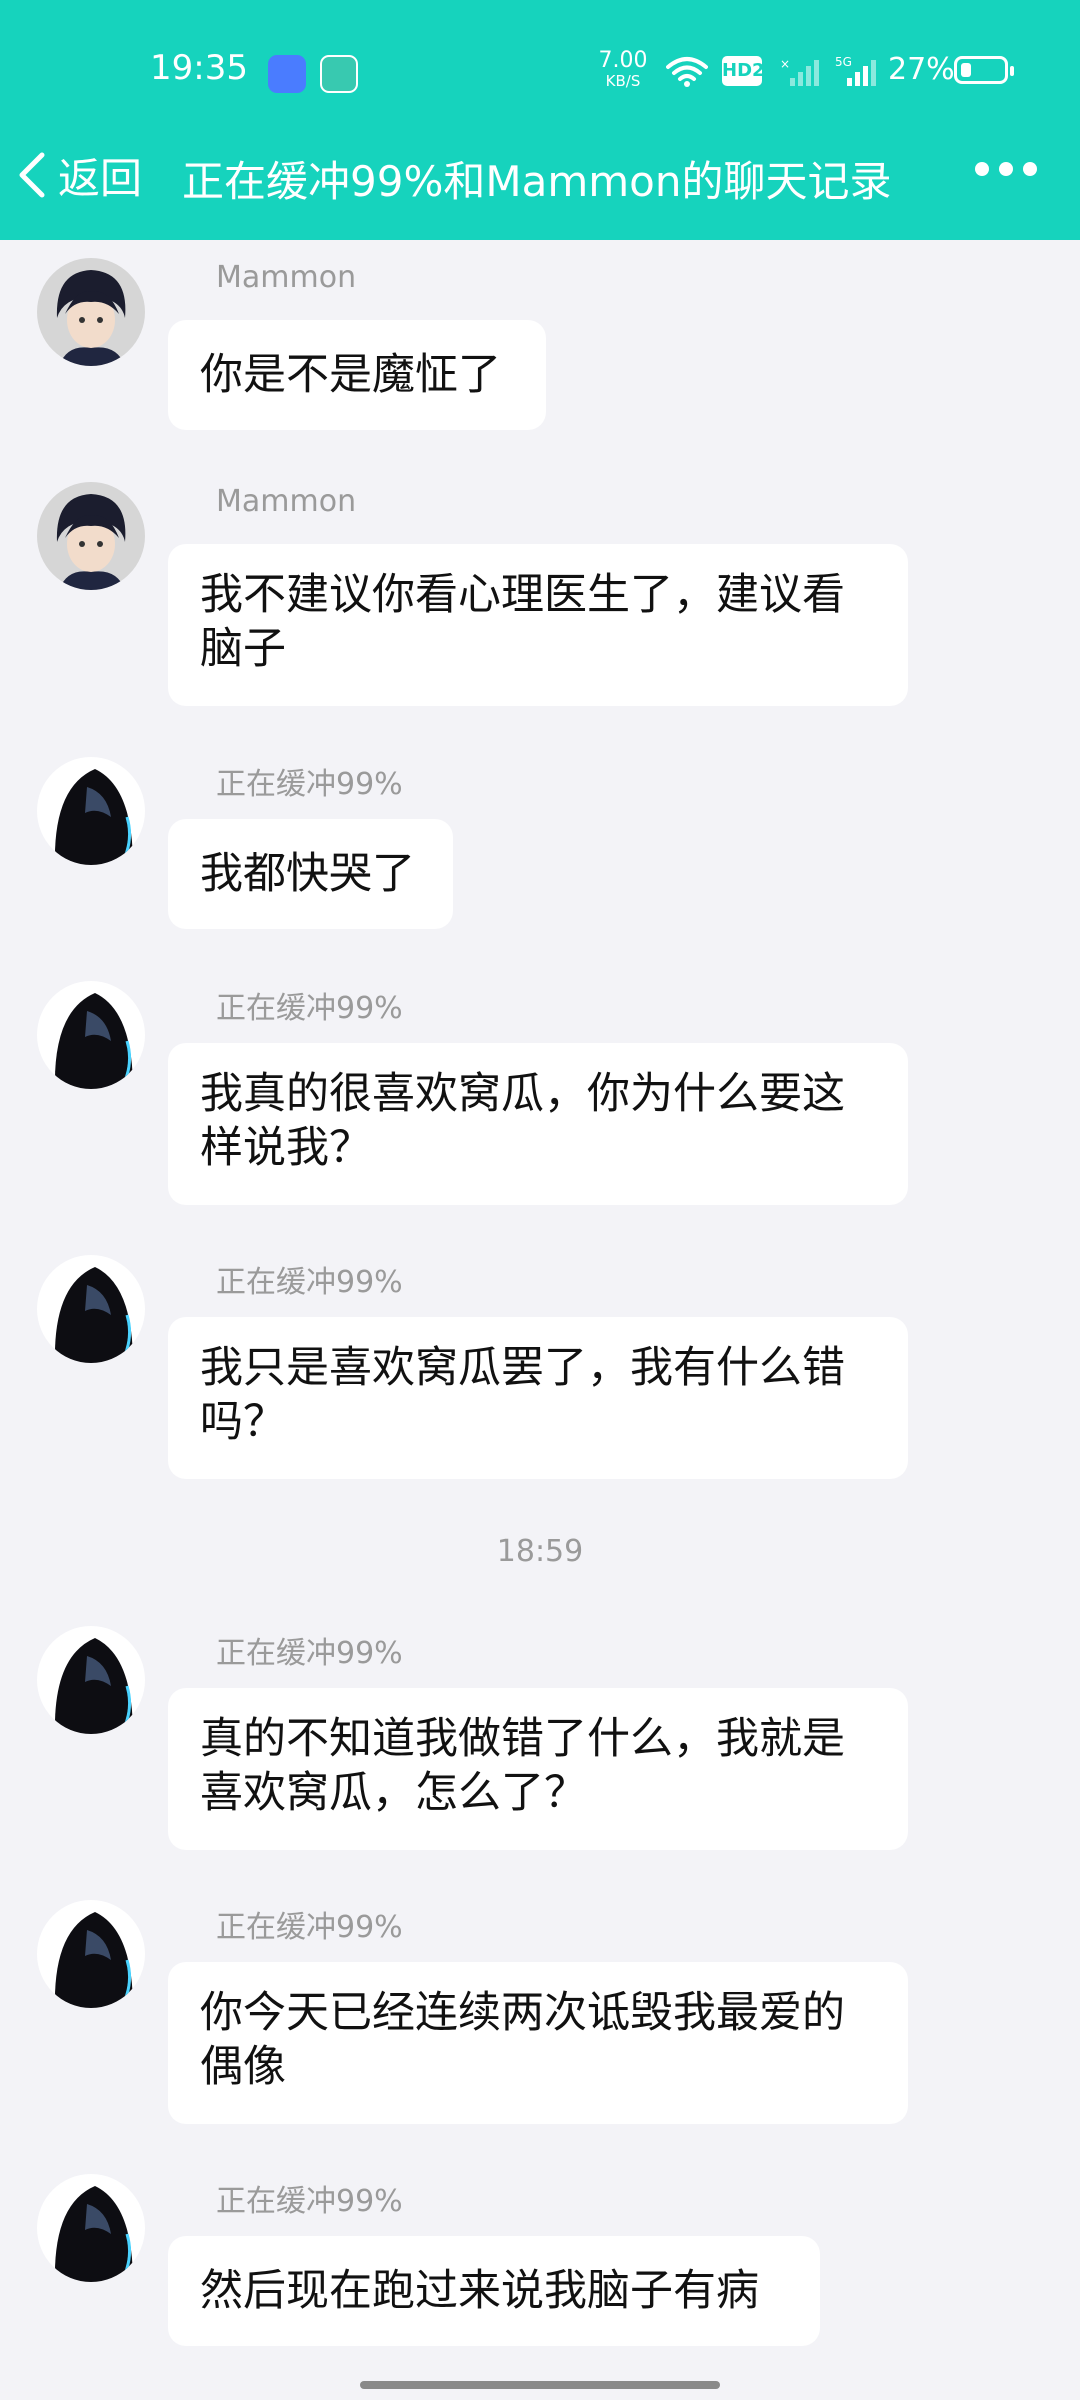  Describe the element at coordinates (623, 60) in the screenshot. I see `net-speed-value: 7.00` at that location.